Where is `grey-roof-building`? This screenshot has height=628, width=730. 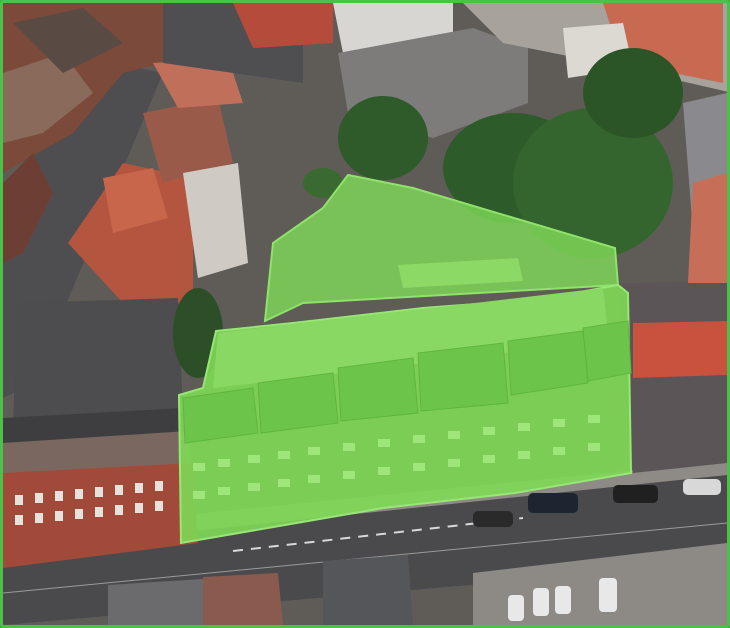 grey-roof-building is located at coordinates (98, 360).